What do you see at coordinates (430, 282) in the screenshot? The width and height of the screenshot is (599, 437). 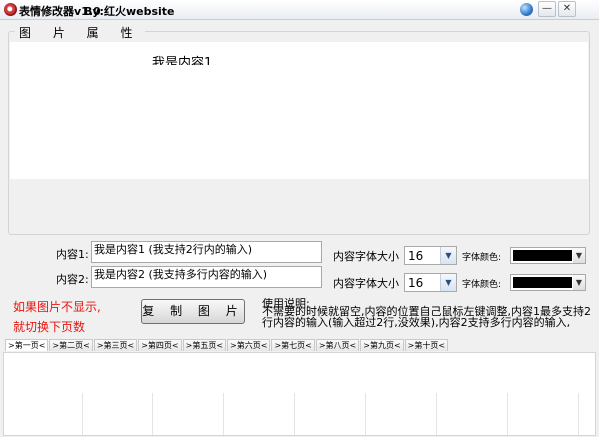 I see `content2-font-size-select: 16 ▼` at bounding box center [430, 282].